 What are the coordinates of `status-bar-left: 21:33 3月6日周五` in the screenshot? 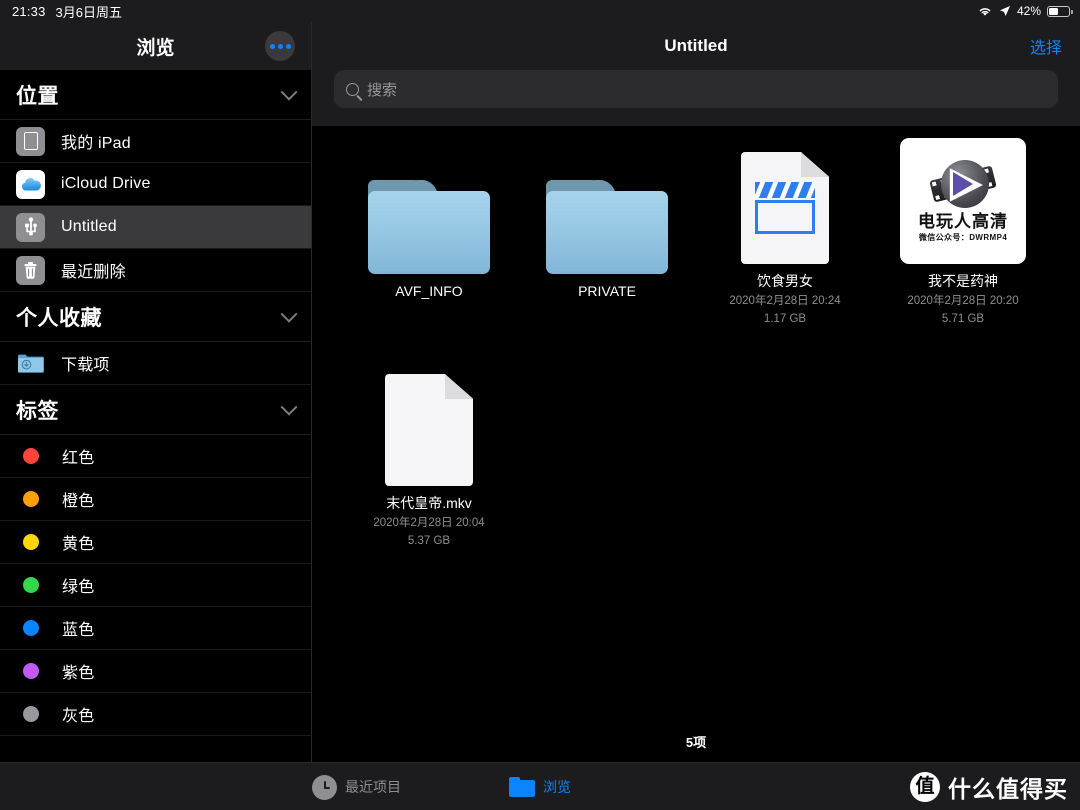 It's located at (61, 11).